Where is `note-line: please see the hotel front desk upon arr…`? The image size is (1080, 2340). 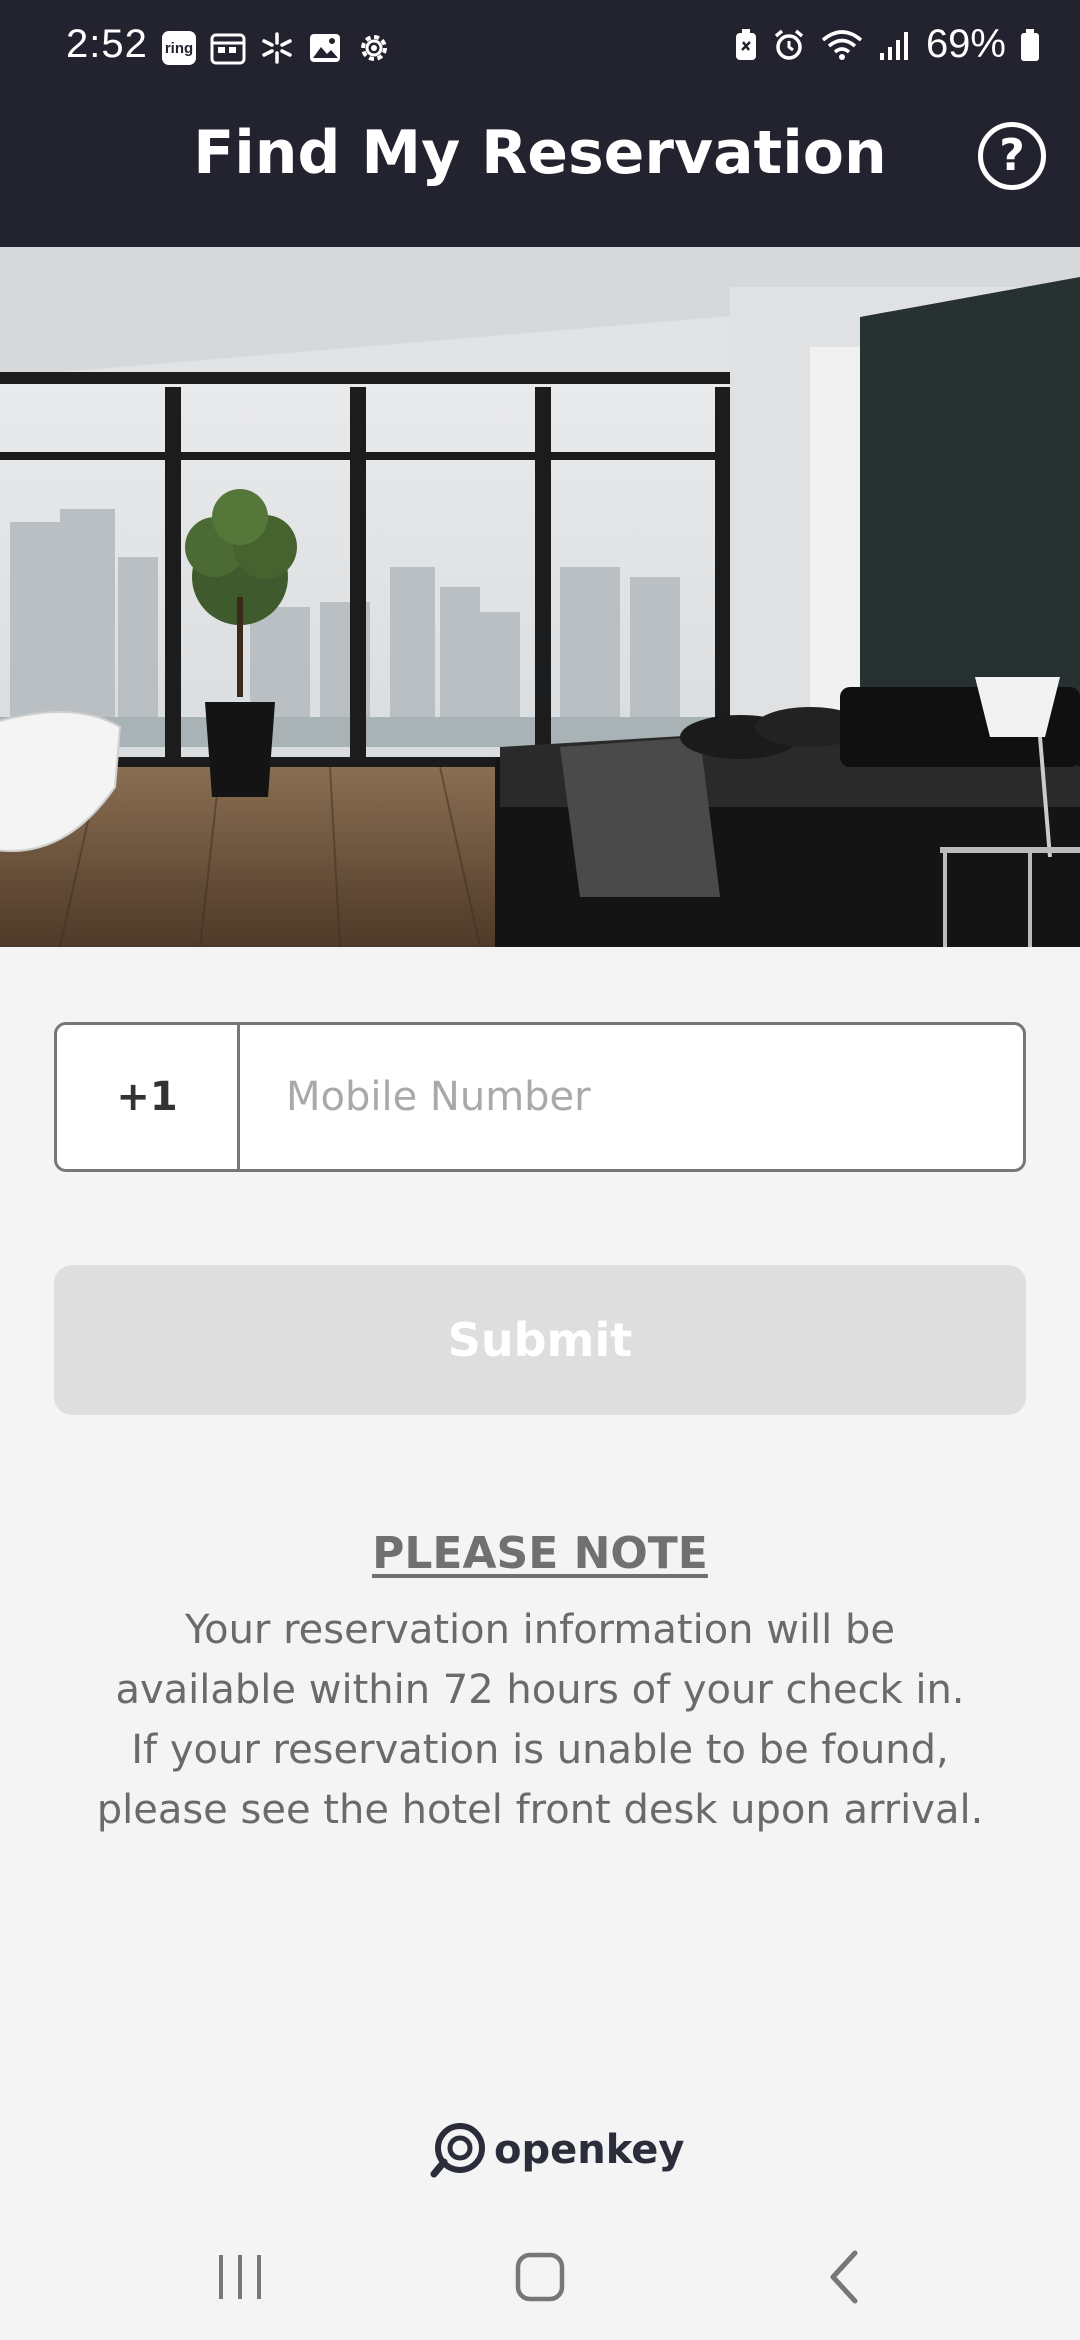 note-line: please see the hotel front desk upon arr… is located at coordinates (540, 1810).